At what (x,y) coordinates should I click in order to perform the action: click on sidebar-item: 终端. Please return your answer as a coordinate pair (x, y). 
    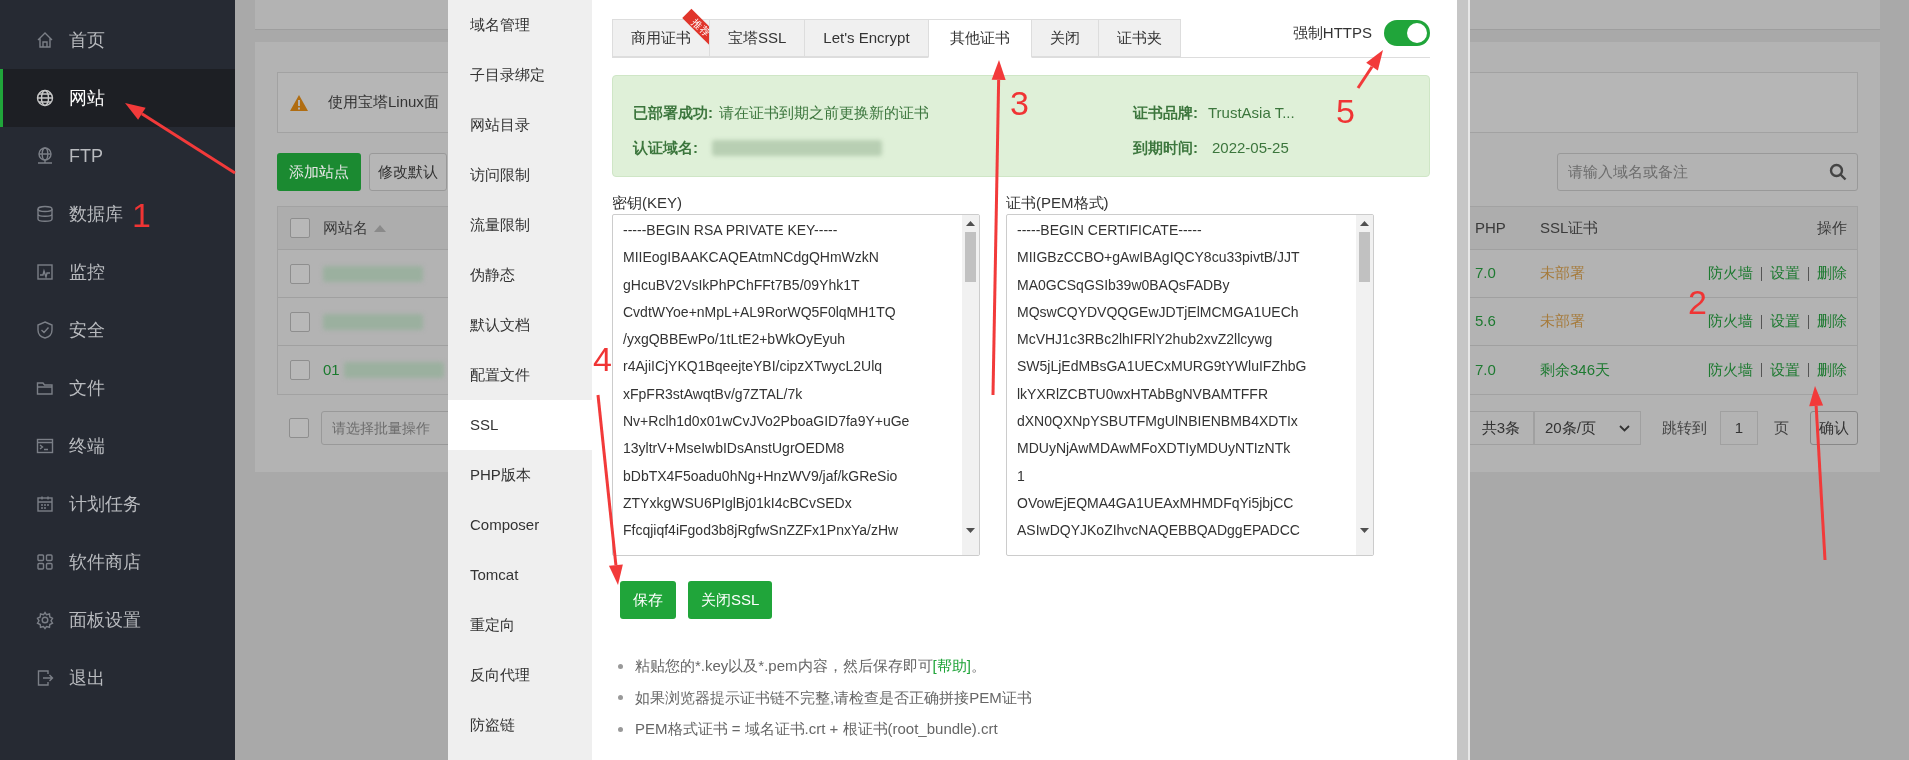
    Looking at the image, I should click on (70, 446).